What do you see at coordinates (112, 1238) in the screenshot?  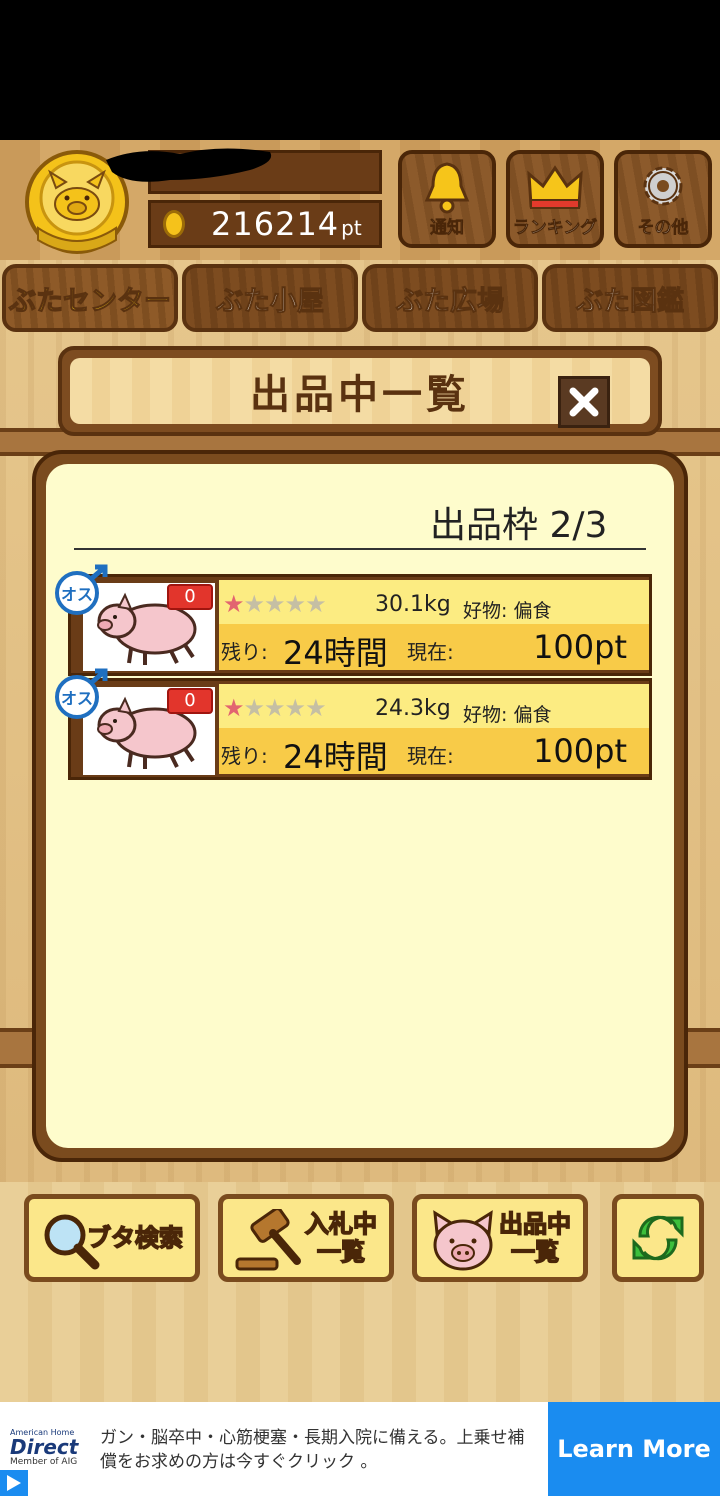 I see `pig-search-button: ブタ検索` at bounding box center [112, 1238].